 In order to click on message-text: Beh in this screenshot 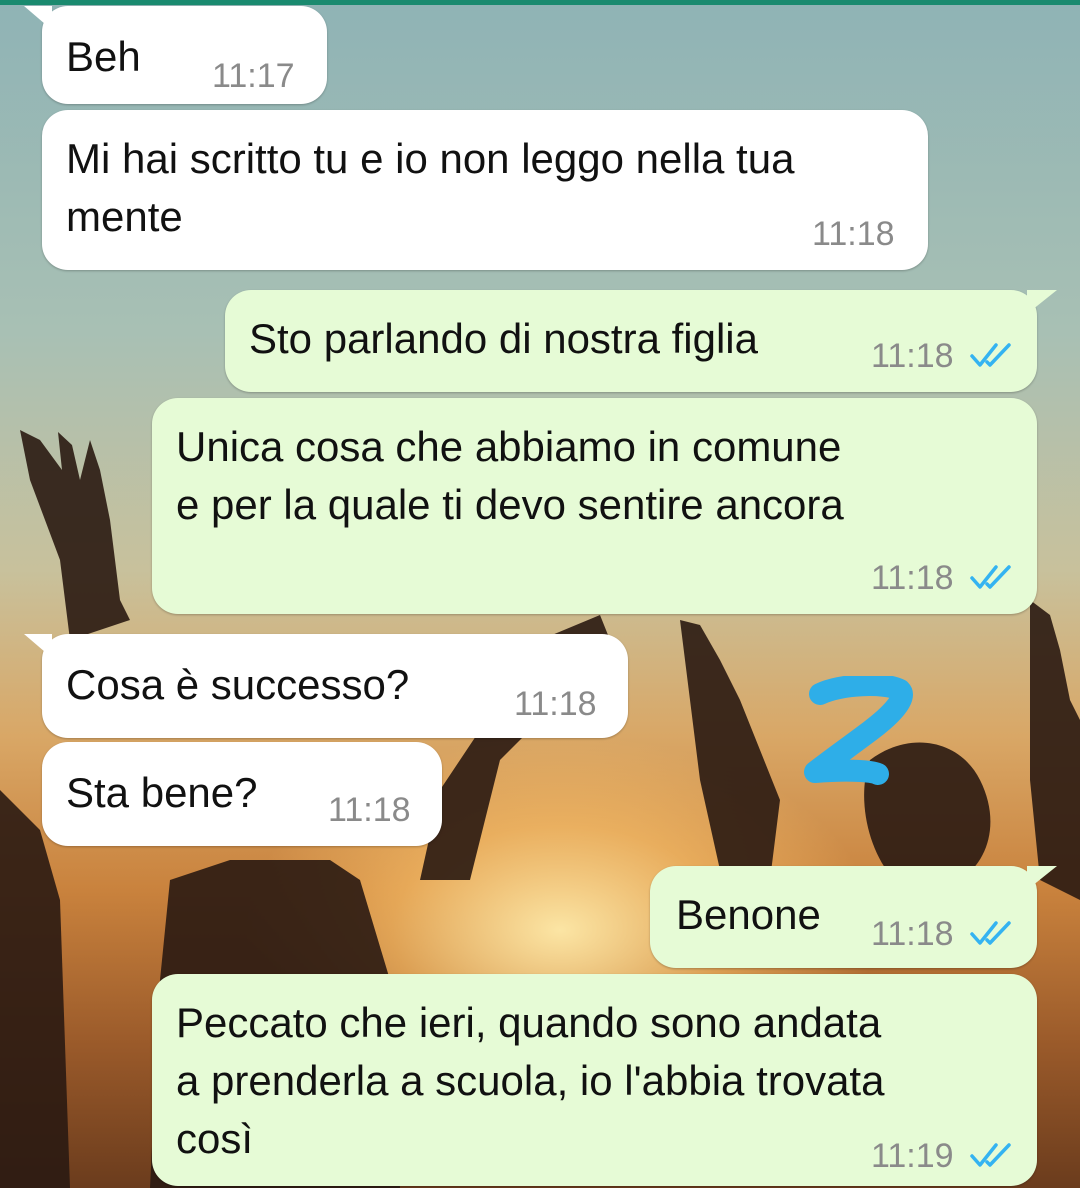, I will do `click(103, 56)`.